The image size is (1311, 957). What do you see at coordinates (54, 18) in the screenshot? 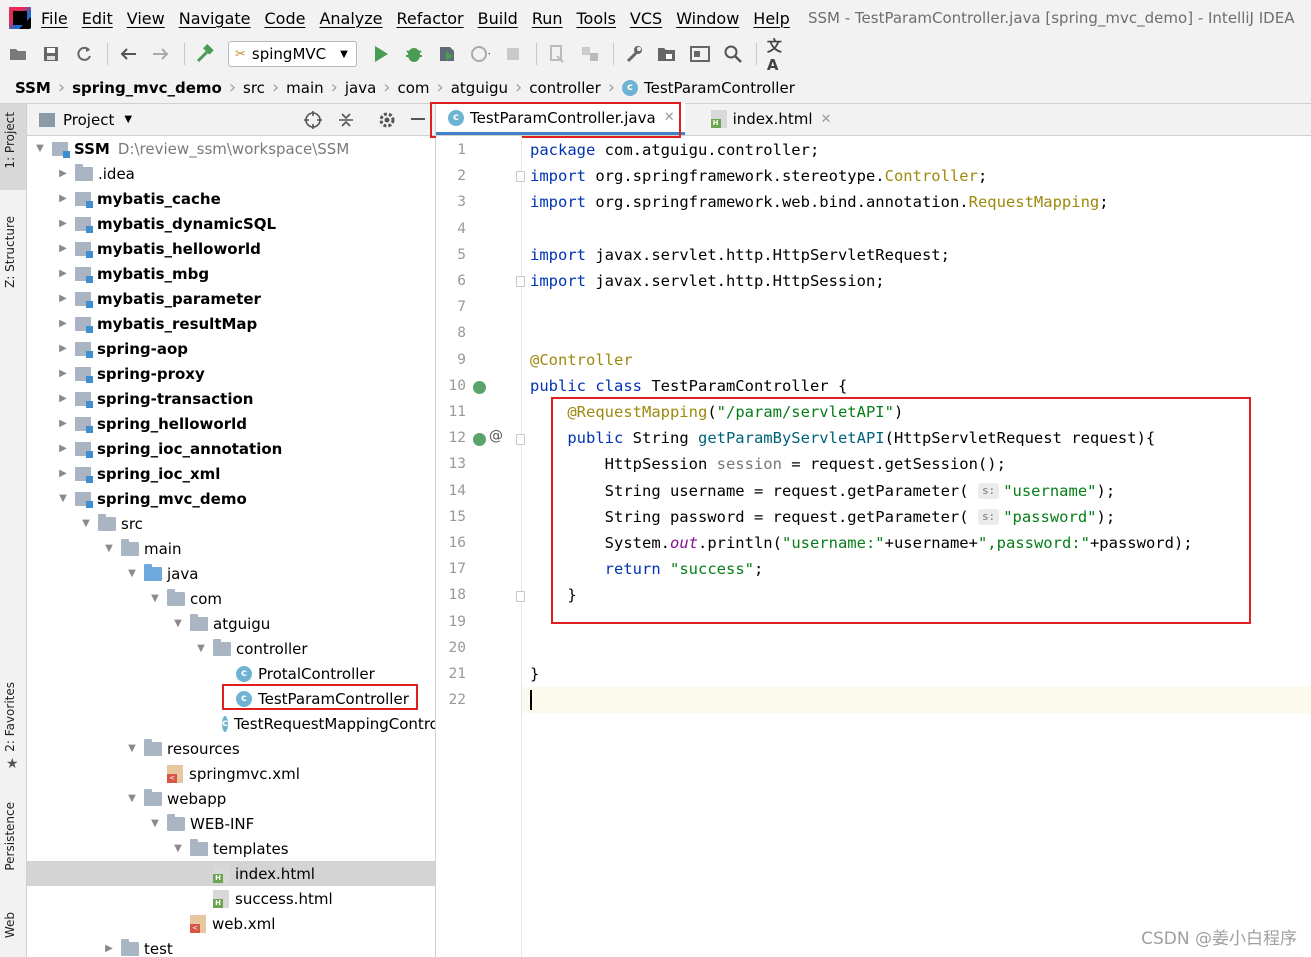
I see `menu-file: File` at bounding box center [54, 18].